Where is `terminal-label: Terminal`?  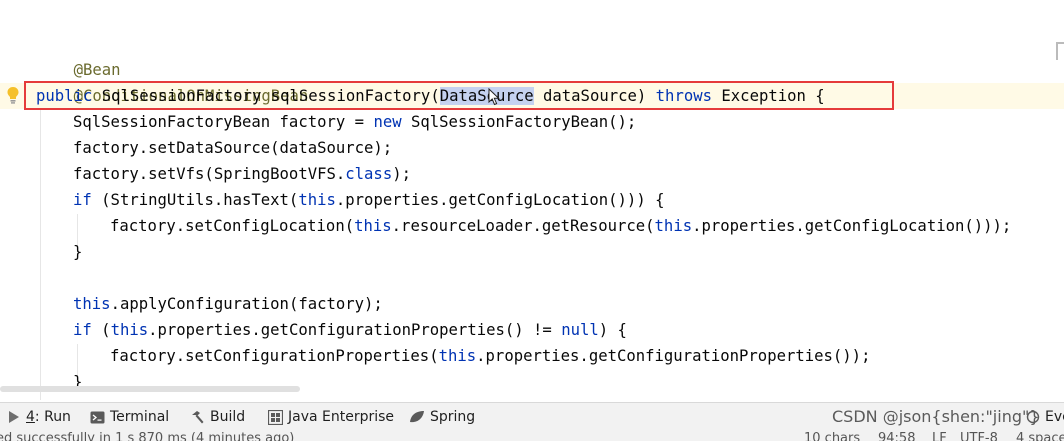 terminal-label: Terminal is located at coordinates (140, 417).